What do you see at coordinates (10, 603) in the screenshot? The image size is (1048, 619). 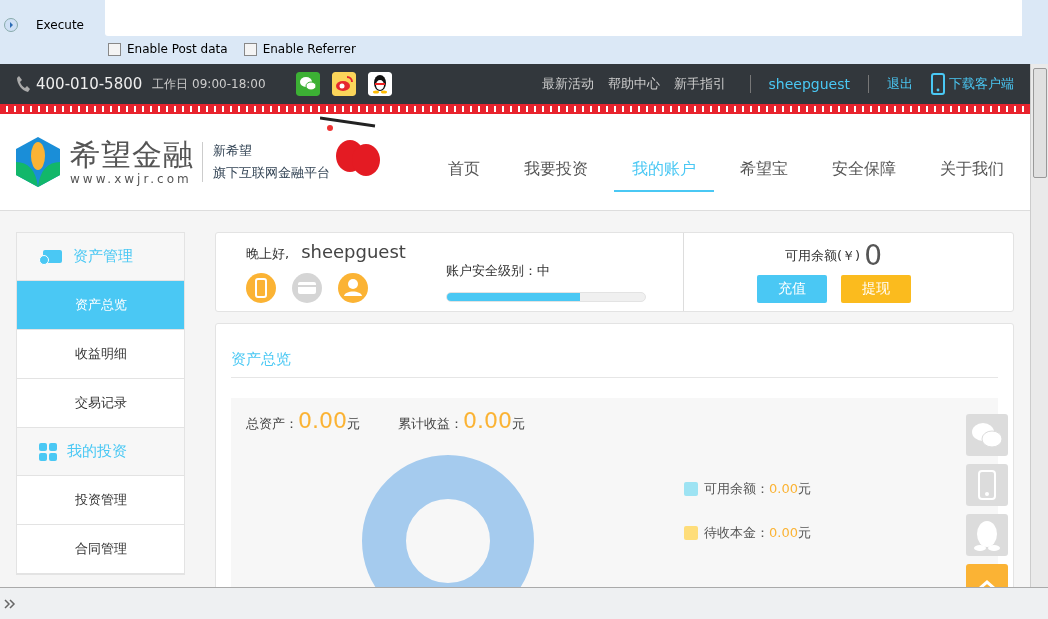 I see `double-chevron-icon` at bounding box center [10, 603].